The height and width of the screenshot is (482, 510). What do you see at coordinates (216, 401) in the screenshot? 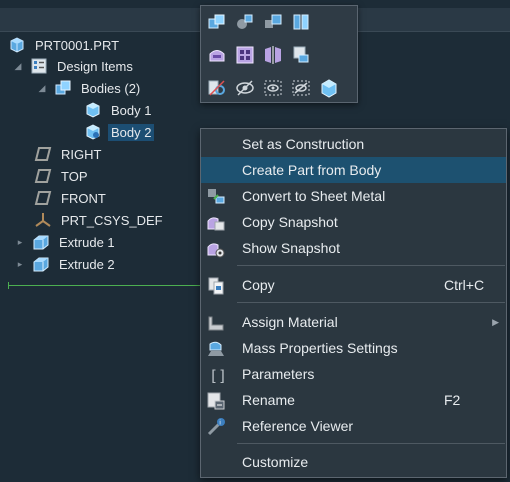
I see `rename-icon` at bounding box center [216, 401].